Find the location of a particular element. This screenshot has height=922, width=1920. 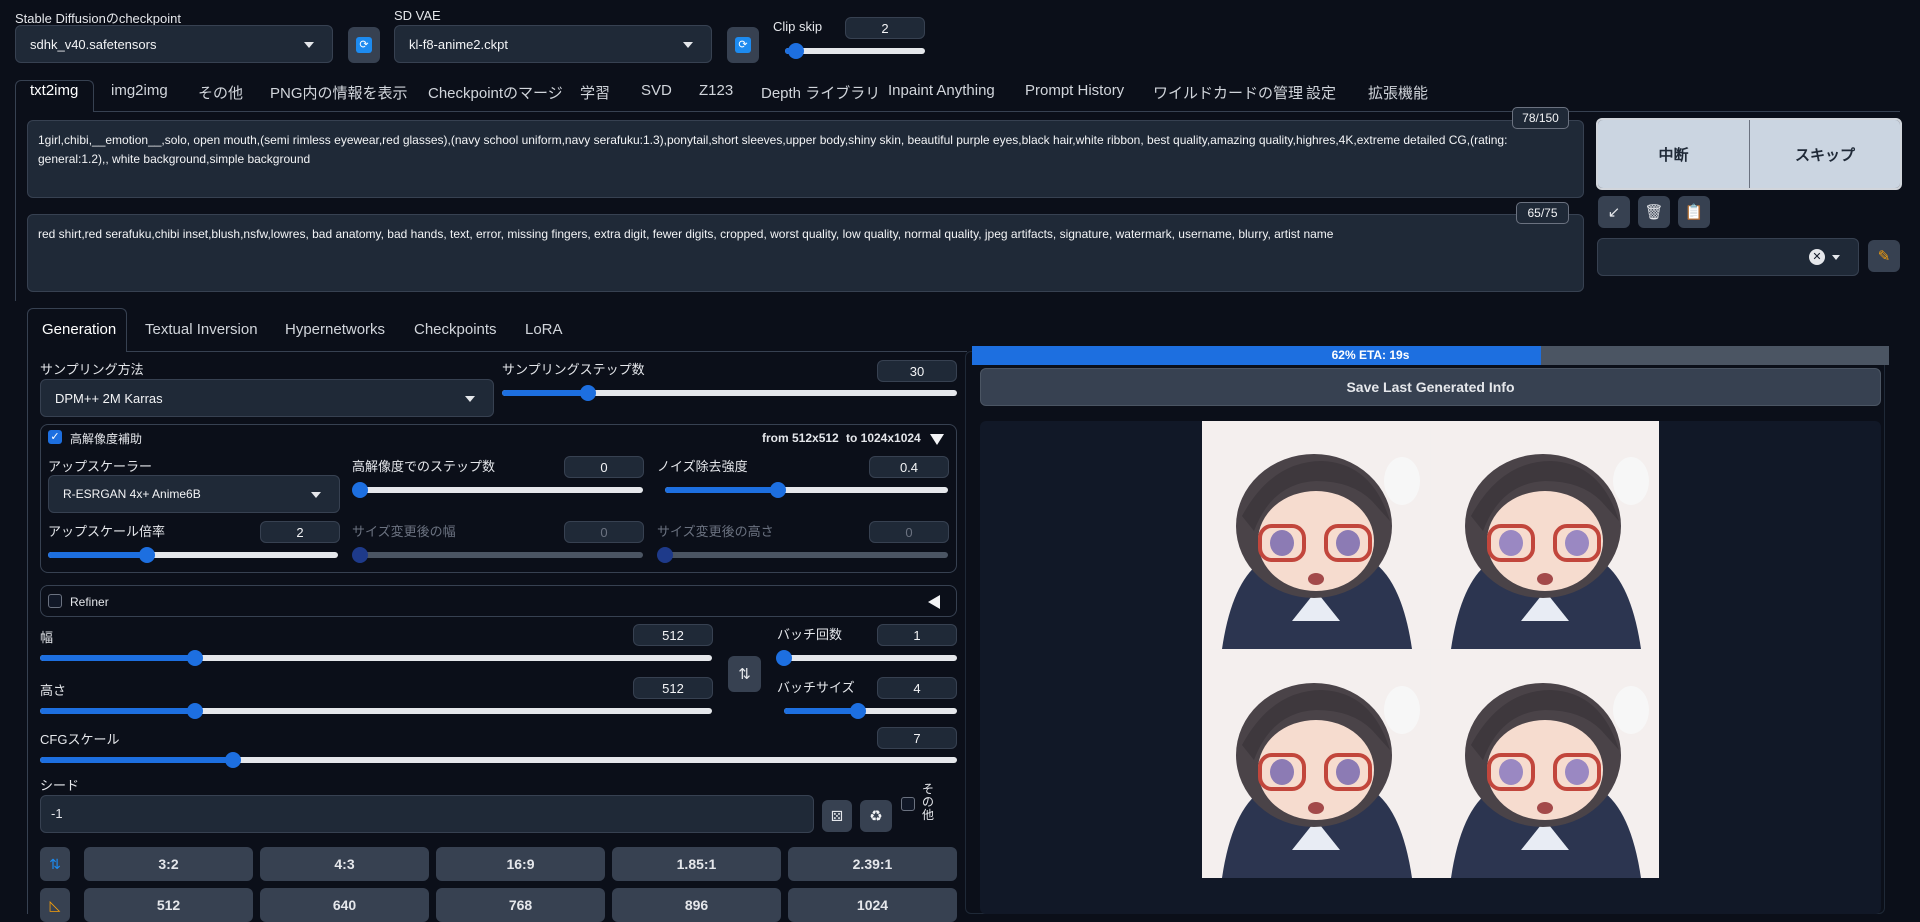

tab-11: ワイルドカードの管理 is located at coordinates (1228, 92).